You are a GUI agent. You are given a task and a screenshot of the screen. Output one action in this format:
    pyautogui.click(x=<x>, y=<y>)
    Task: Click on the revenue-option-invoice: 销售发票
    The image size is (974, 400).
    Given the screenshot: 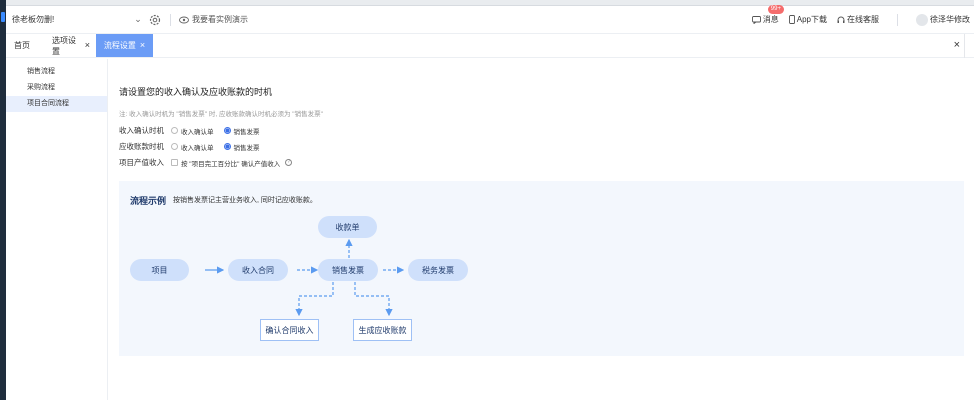 What is the action you would take?
    pyautogui.click(x=241, y=131)
    